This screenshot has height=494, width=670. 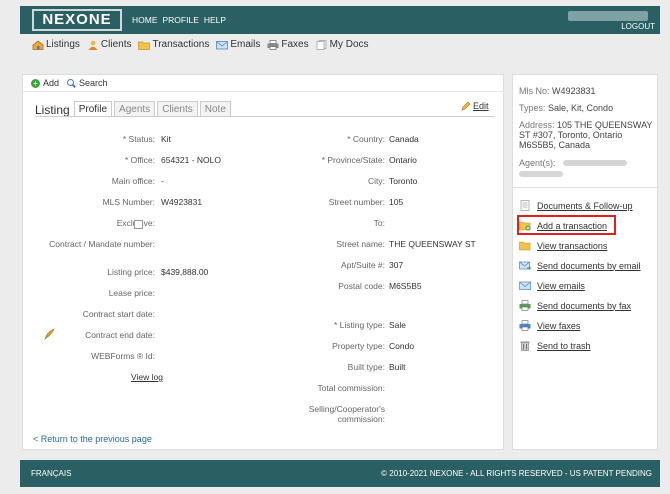 I want to click on listing-tabs: Listing Profile Agents Clients Note, so click(x=134, y=109).